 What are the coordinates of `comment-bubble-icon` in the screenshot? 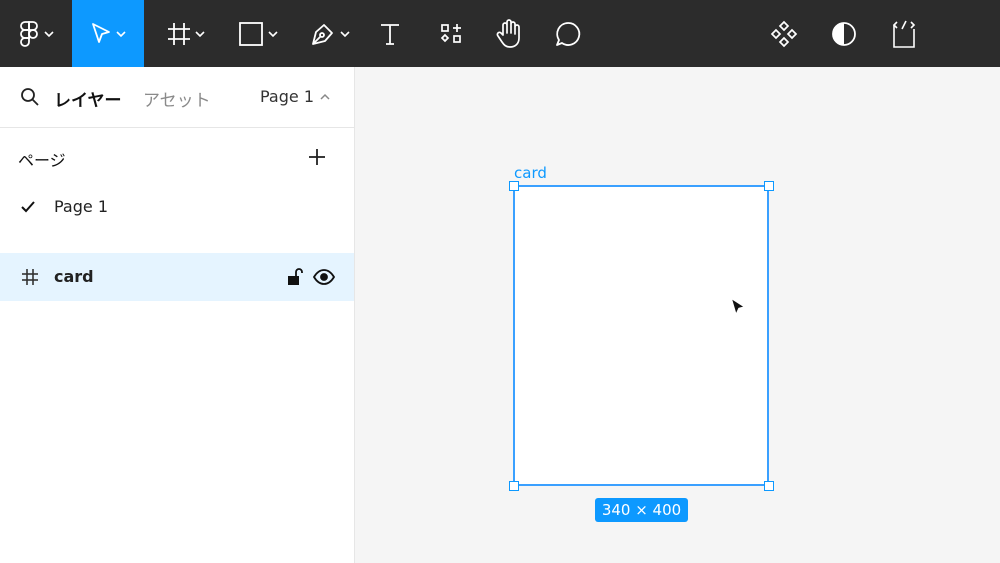 It's located at (568, 33).